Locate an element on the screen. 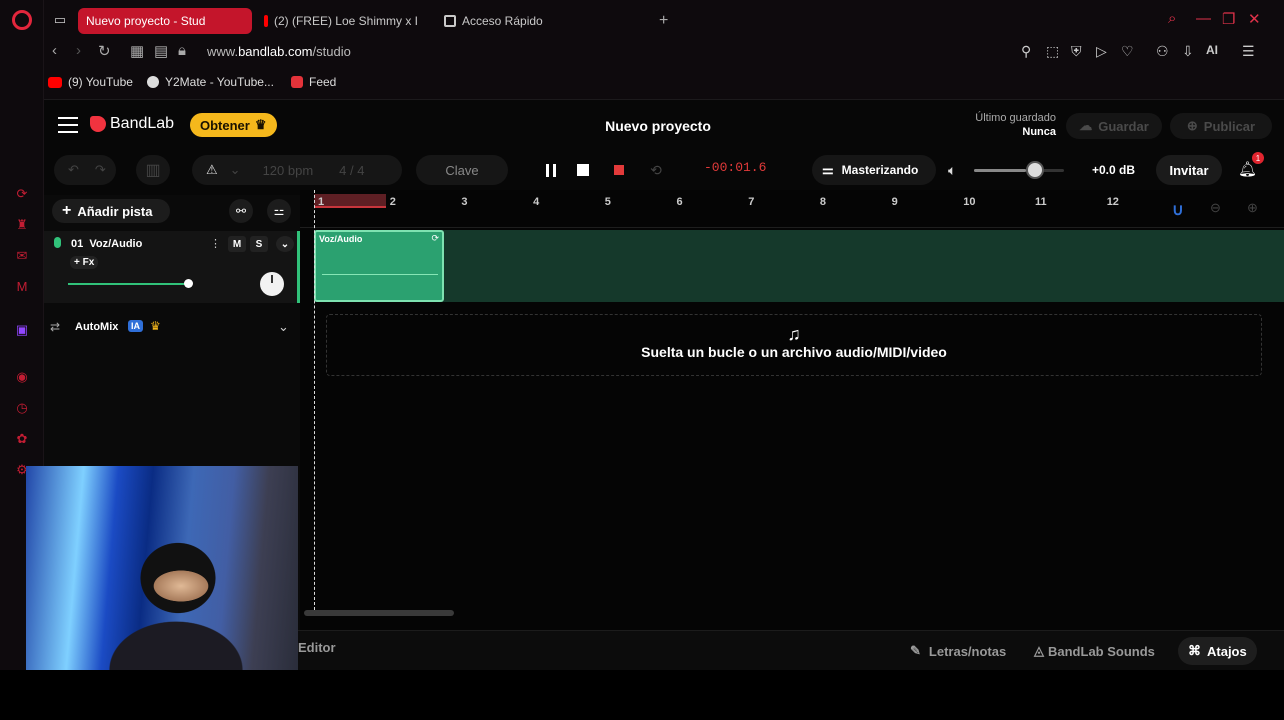 The height and width of the screenshot is (720, 1284). zoom-in-icon: ⊕ is located at coordinates (1252, 208).